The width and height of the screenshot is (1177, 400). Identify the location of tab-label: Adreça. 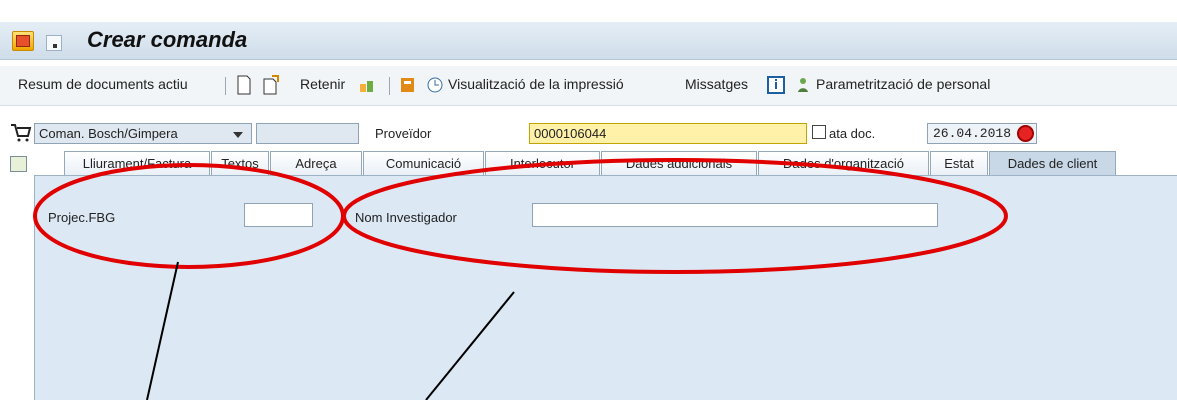
(316, 163).